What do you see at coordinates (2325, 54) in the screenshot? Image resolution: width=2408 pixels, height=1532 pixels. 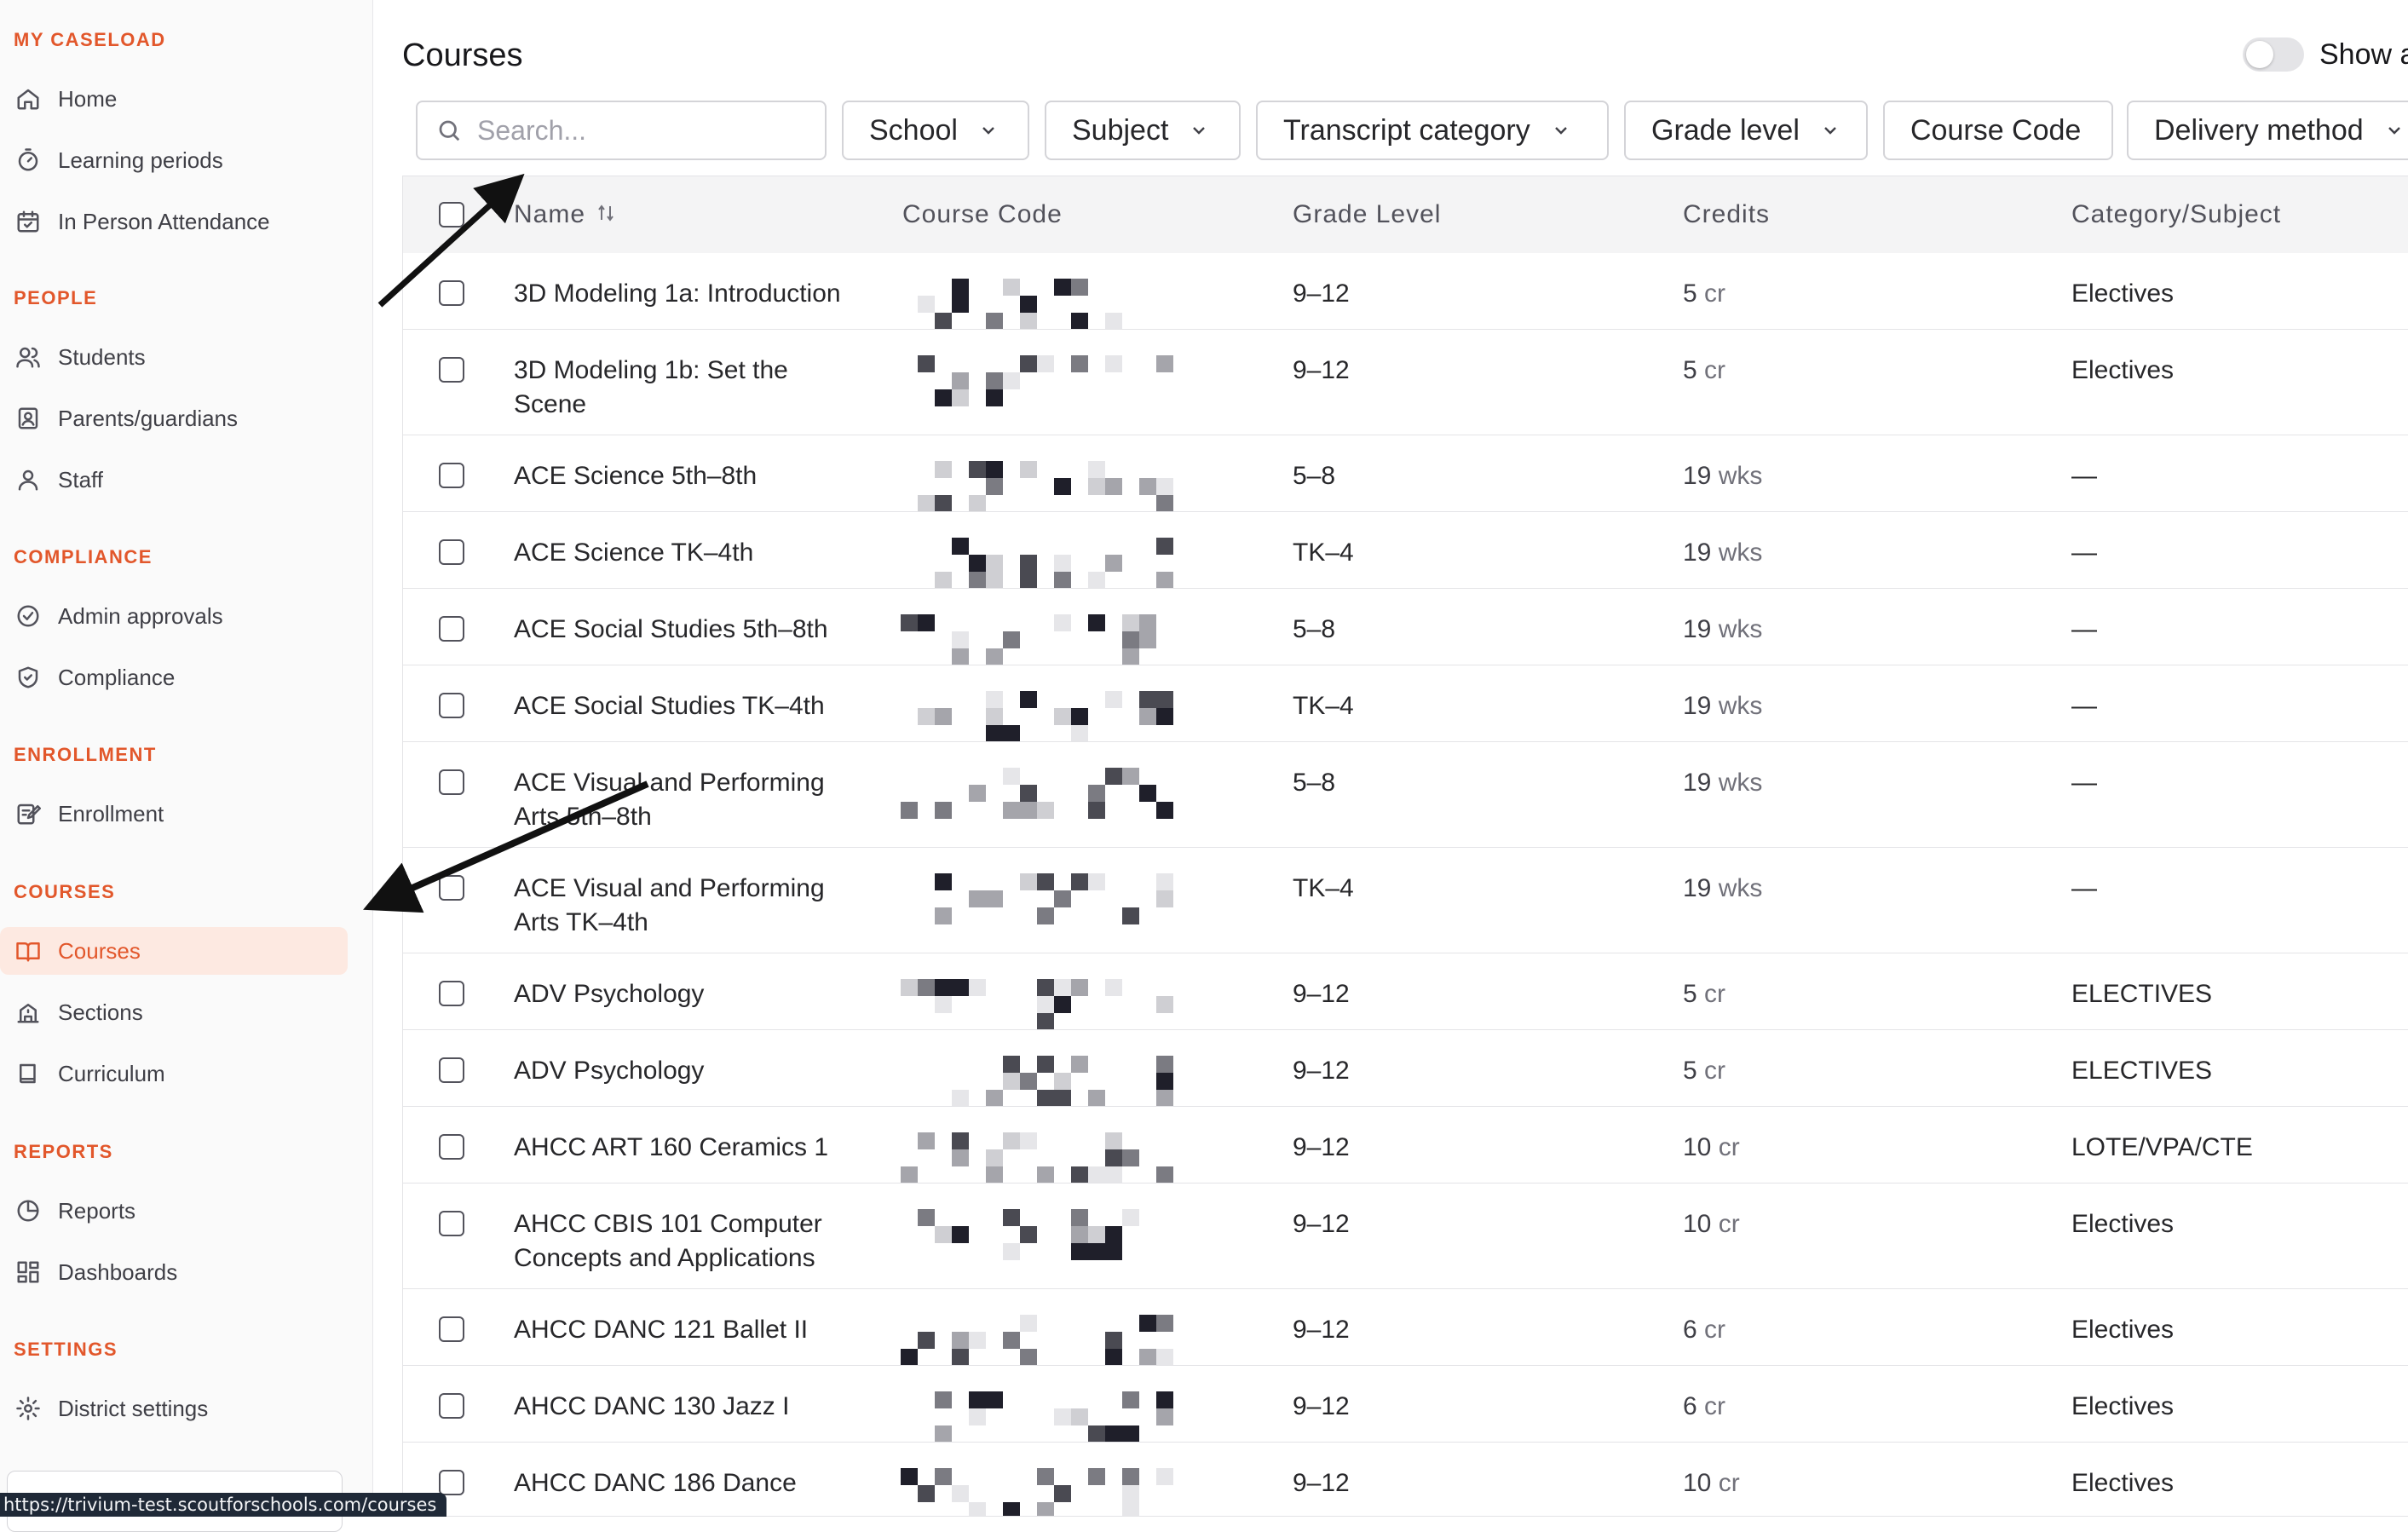 I see `show-all-toggle-group: Show a` at bounding box center [2325, 54].